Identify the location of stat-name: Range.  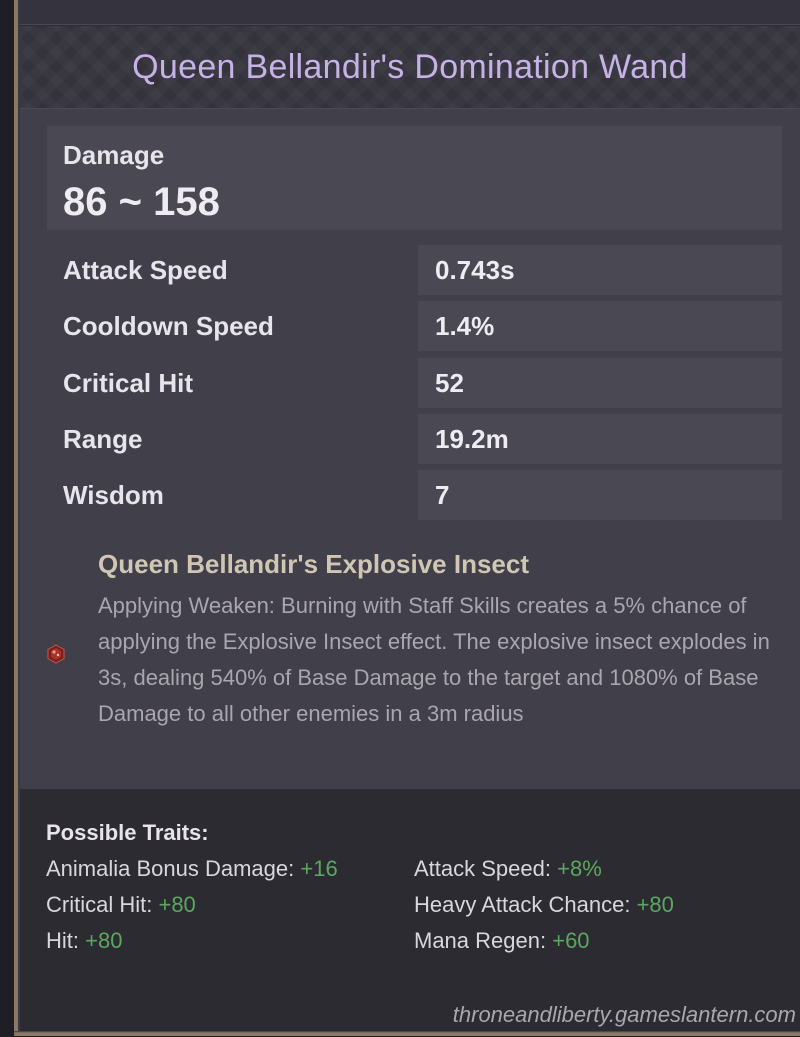
(103, 439).